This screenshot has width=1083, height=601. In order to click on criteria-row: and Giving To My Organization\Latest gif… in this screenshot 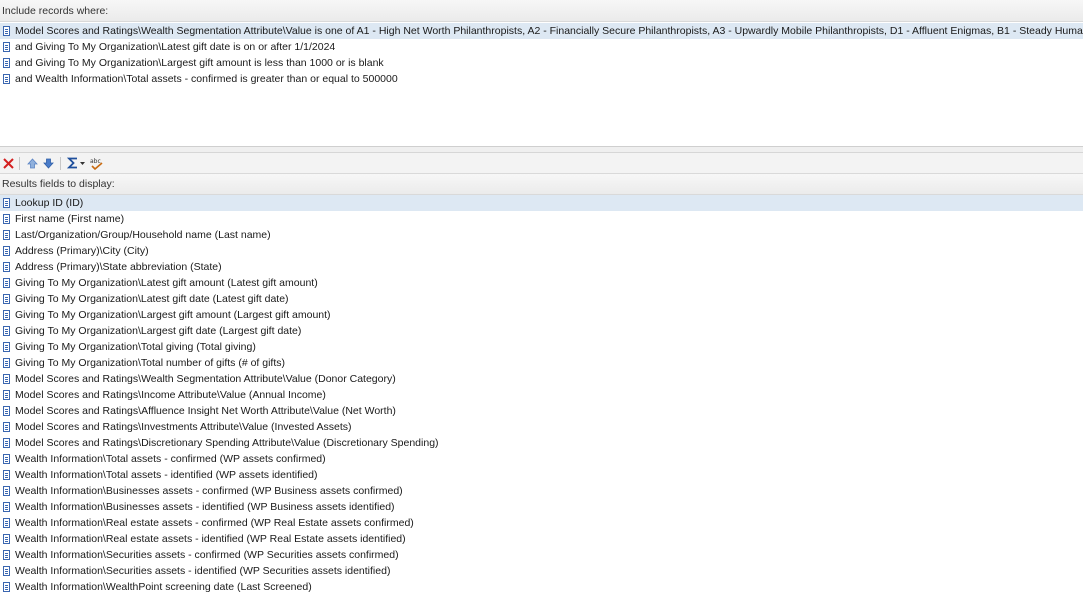, I will do `click(541, 47)`.